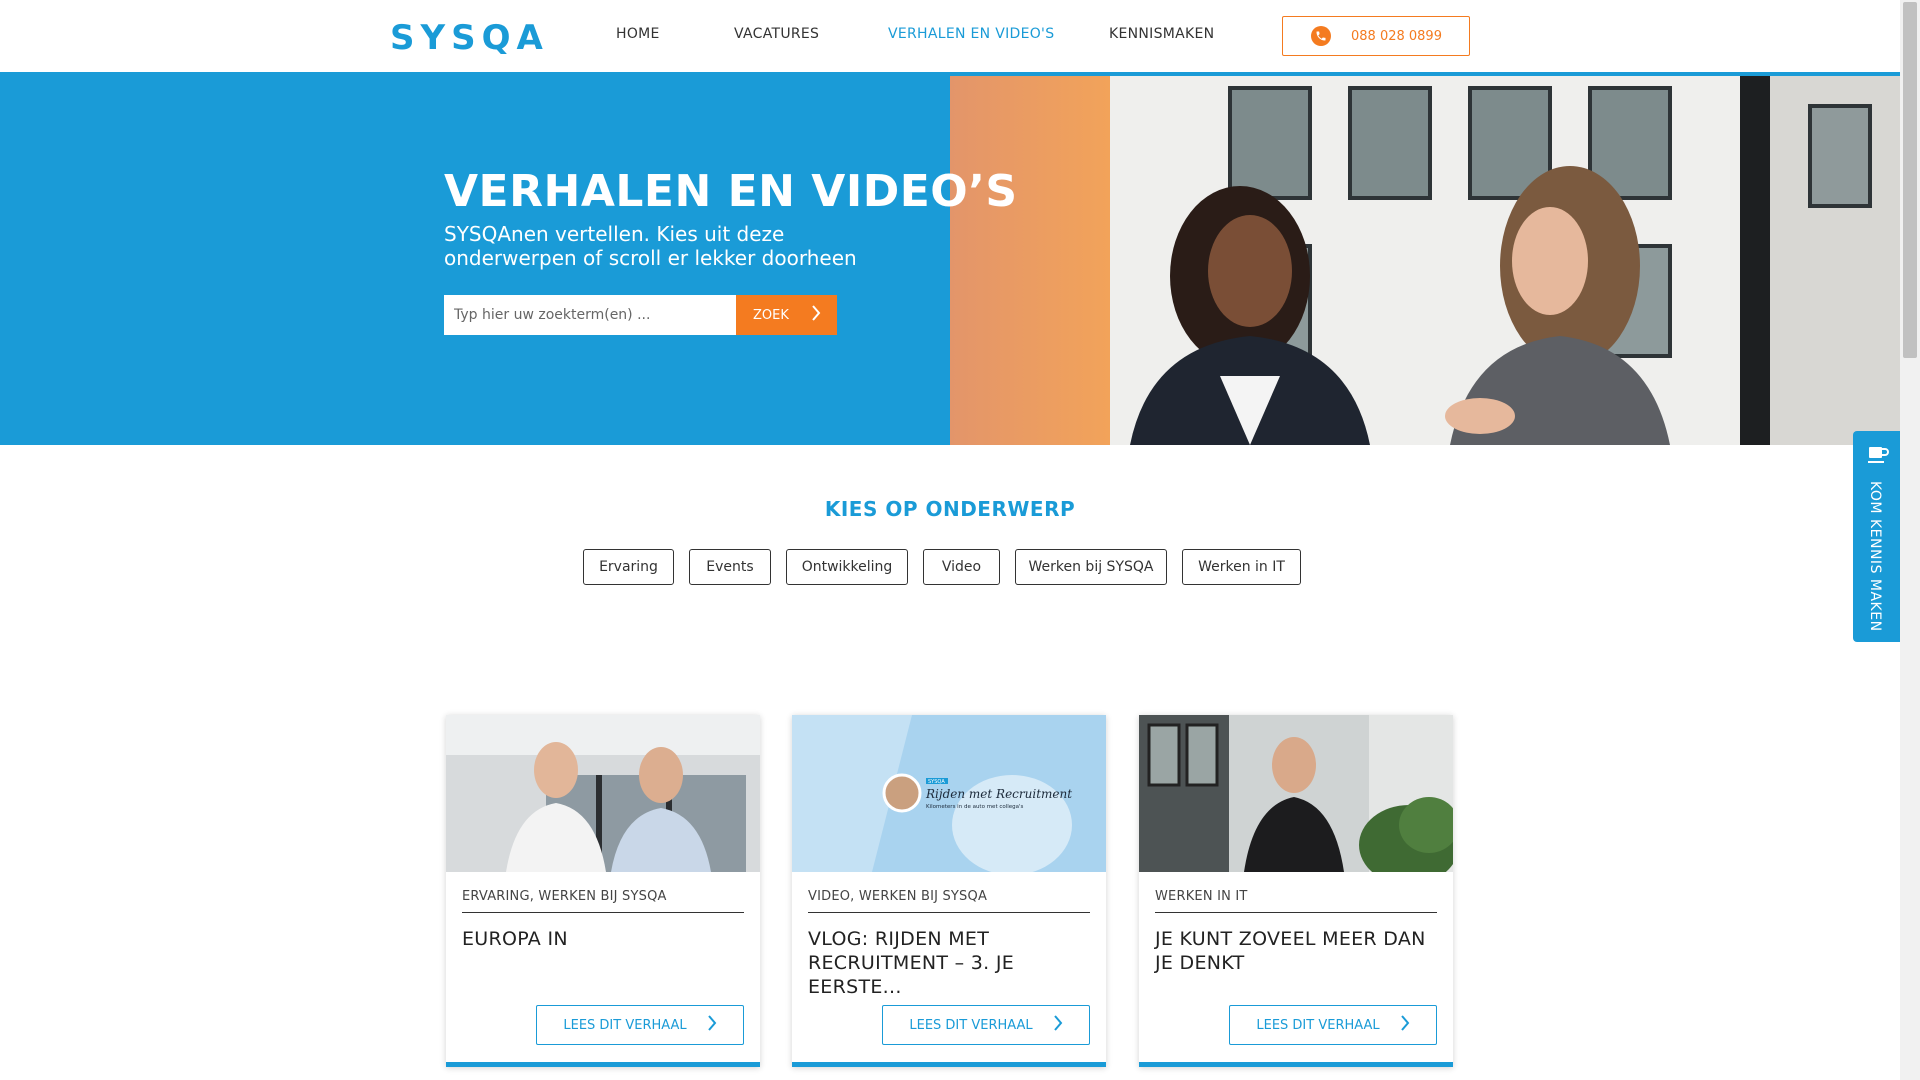 This screenshot has width=1920, height=1080. I want to click on topic-ervaring: Ervaring, so click(628, 567).